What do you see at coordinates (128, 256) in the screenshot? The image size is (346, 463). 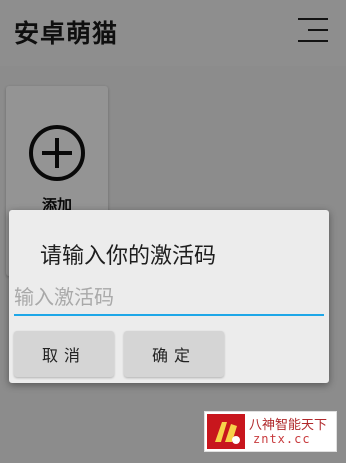 I see `dialog-title: 请输入你的激活码` at bounding box center [128, 256].